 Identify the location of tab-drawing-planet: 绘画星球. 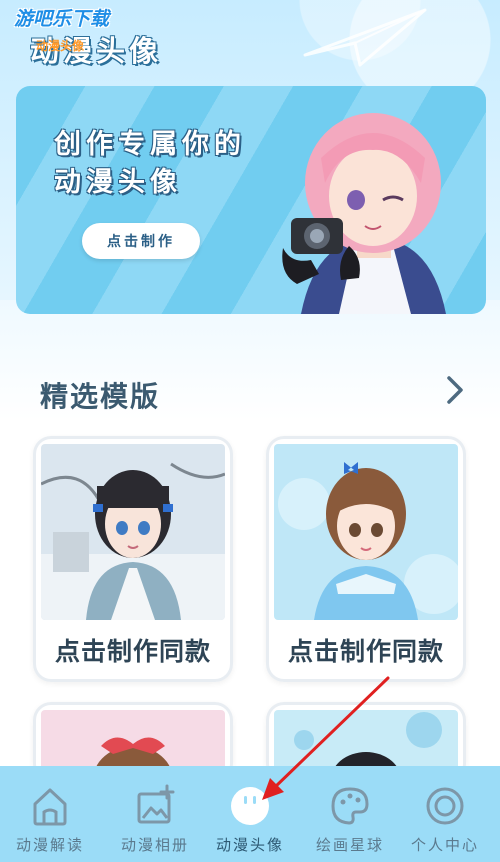
(350, 814).